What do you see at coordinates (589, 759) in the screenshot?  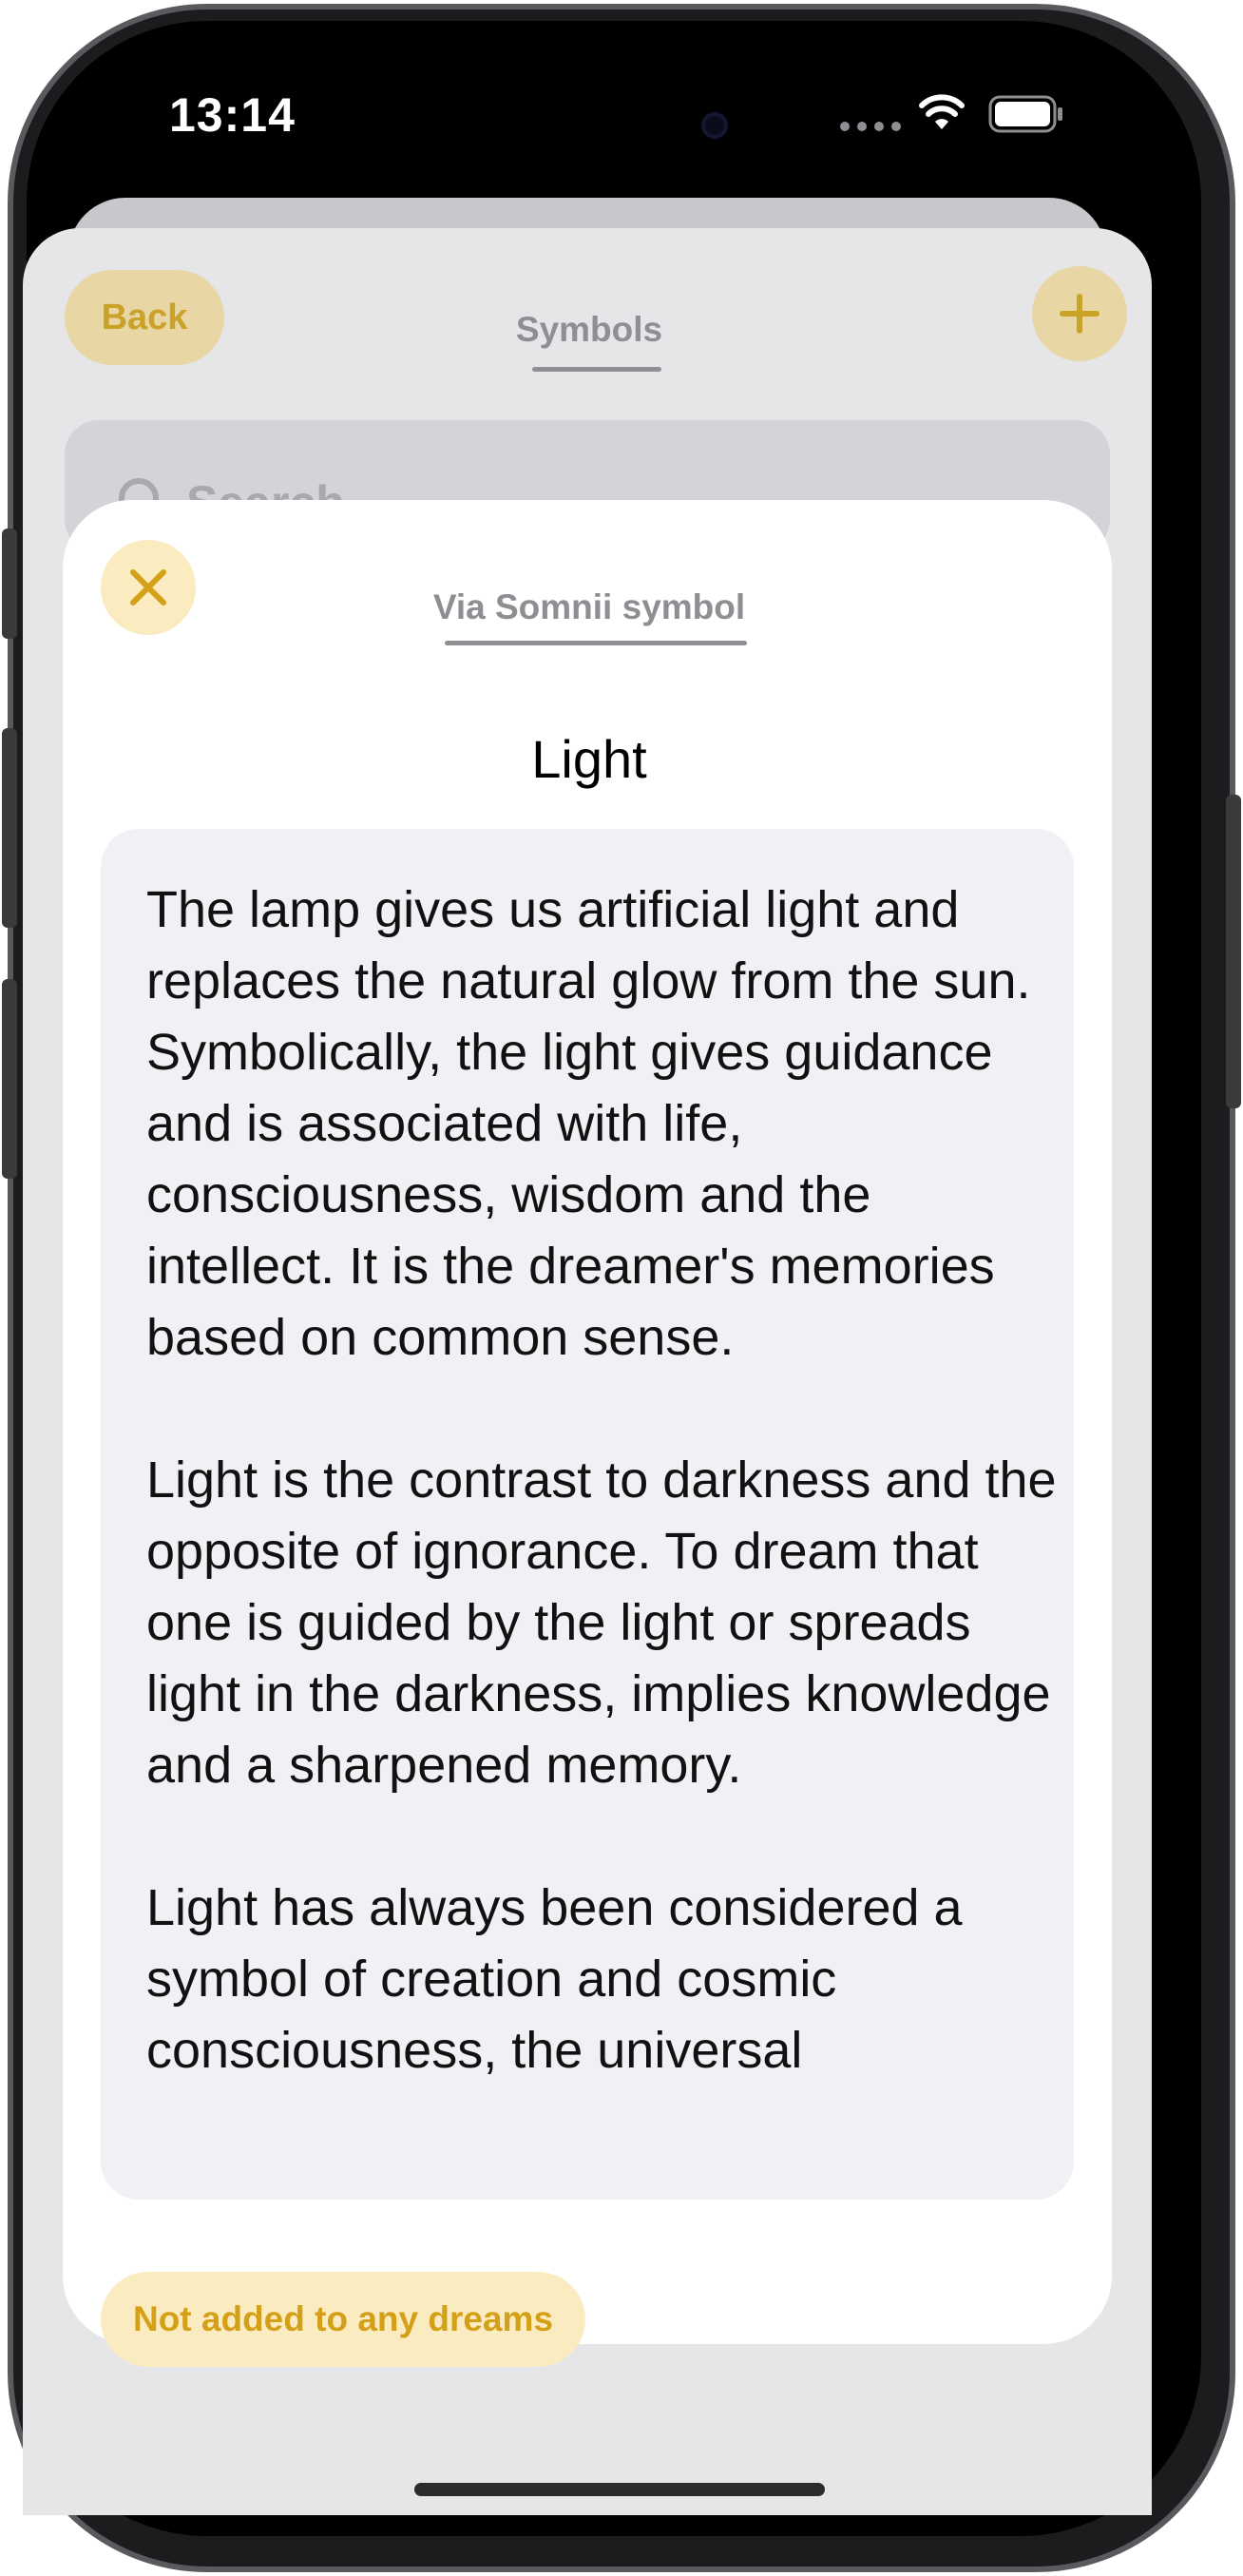 I see `symbol-title: Light` at bounding box center [589, 759].